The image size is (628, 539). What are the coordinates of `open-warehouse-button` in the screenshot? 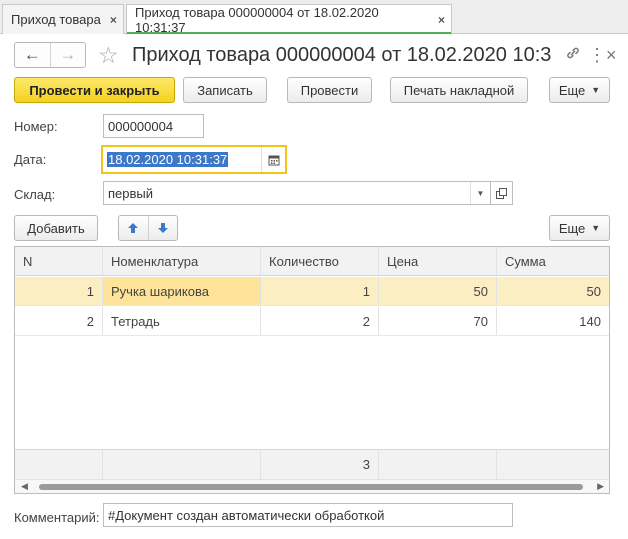 It's located at (502, 193).